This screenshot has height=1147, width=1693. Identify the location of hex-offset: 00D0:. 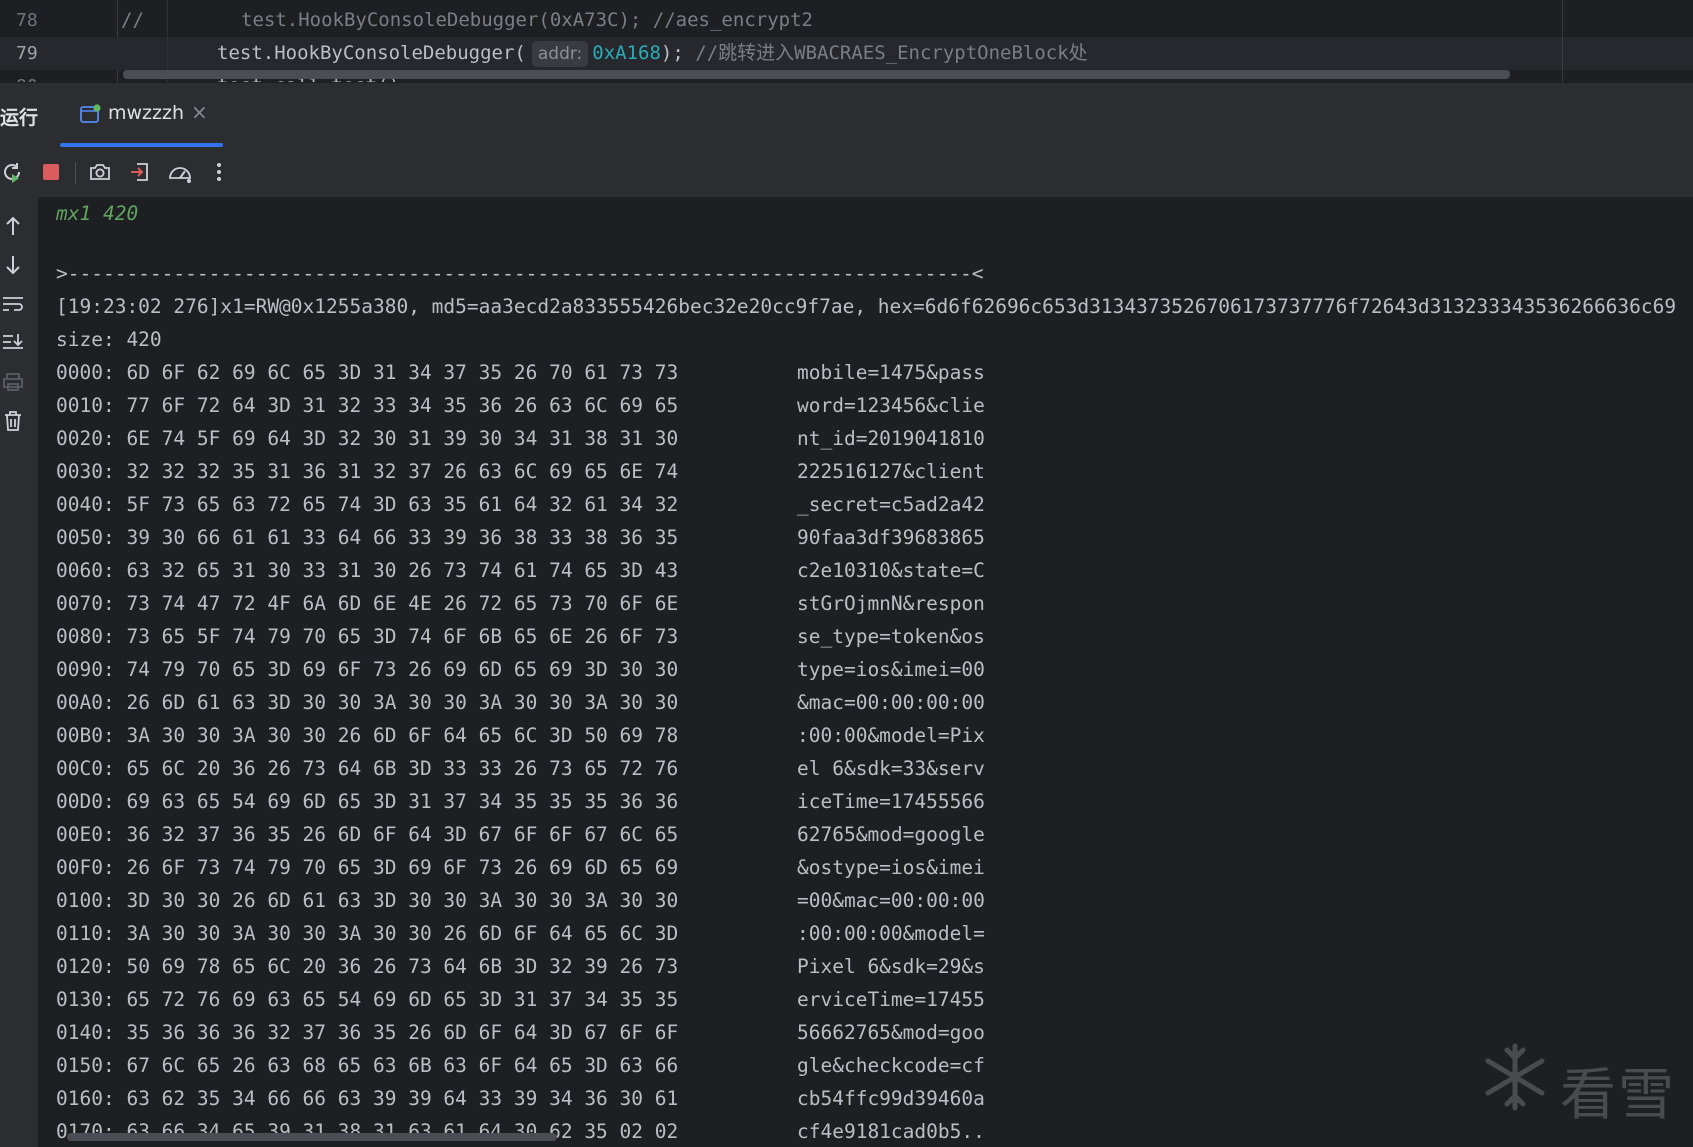
(85, 801).